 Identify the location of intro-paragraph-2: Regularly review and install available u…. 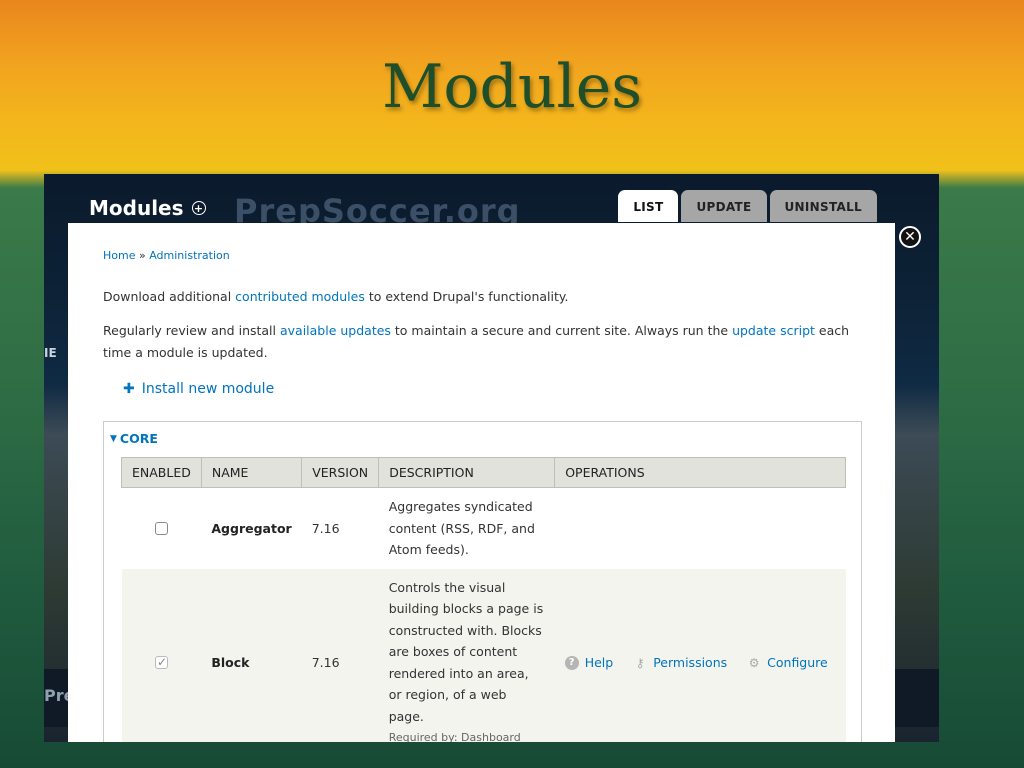
(483, 342).